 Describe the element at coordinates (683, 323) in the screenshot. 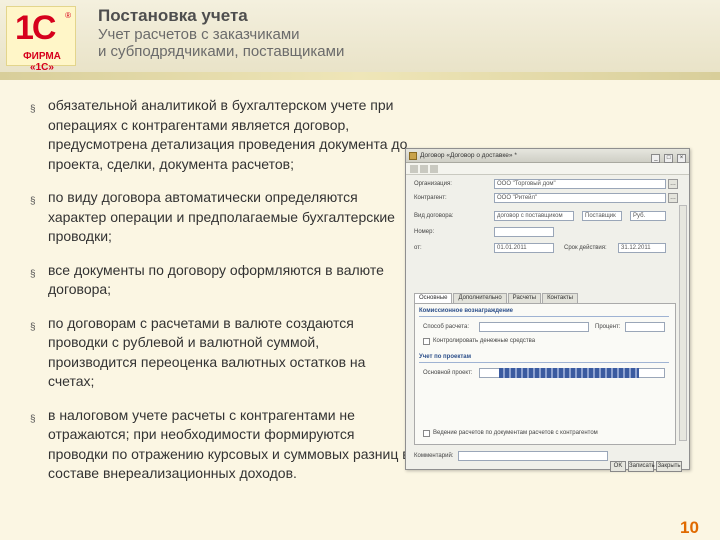

I see `form-scrollbar` at that location.